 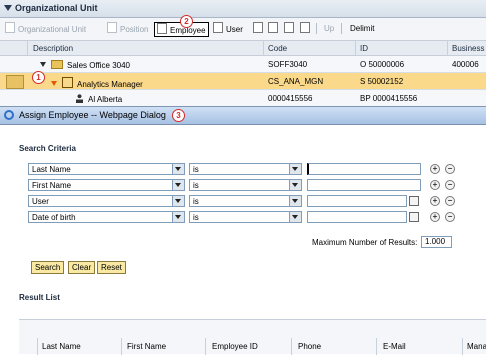 I want to click on user-button: User, so click(x=228, y=28).